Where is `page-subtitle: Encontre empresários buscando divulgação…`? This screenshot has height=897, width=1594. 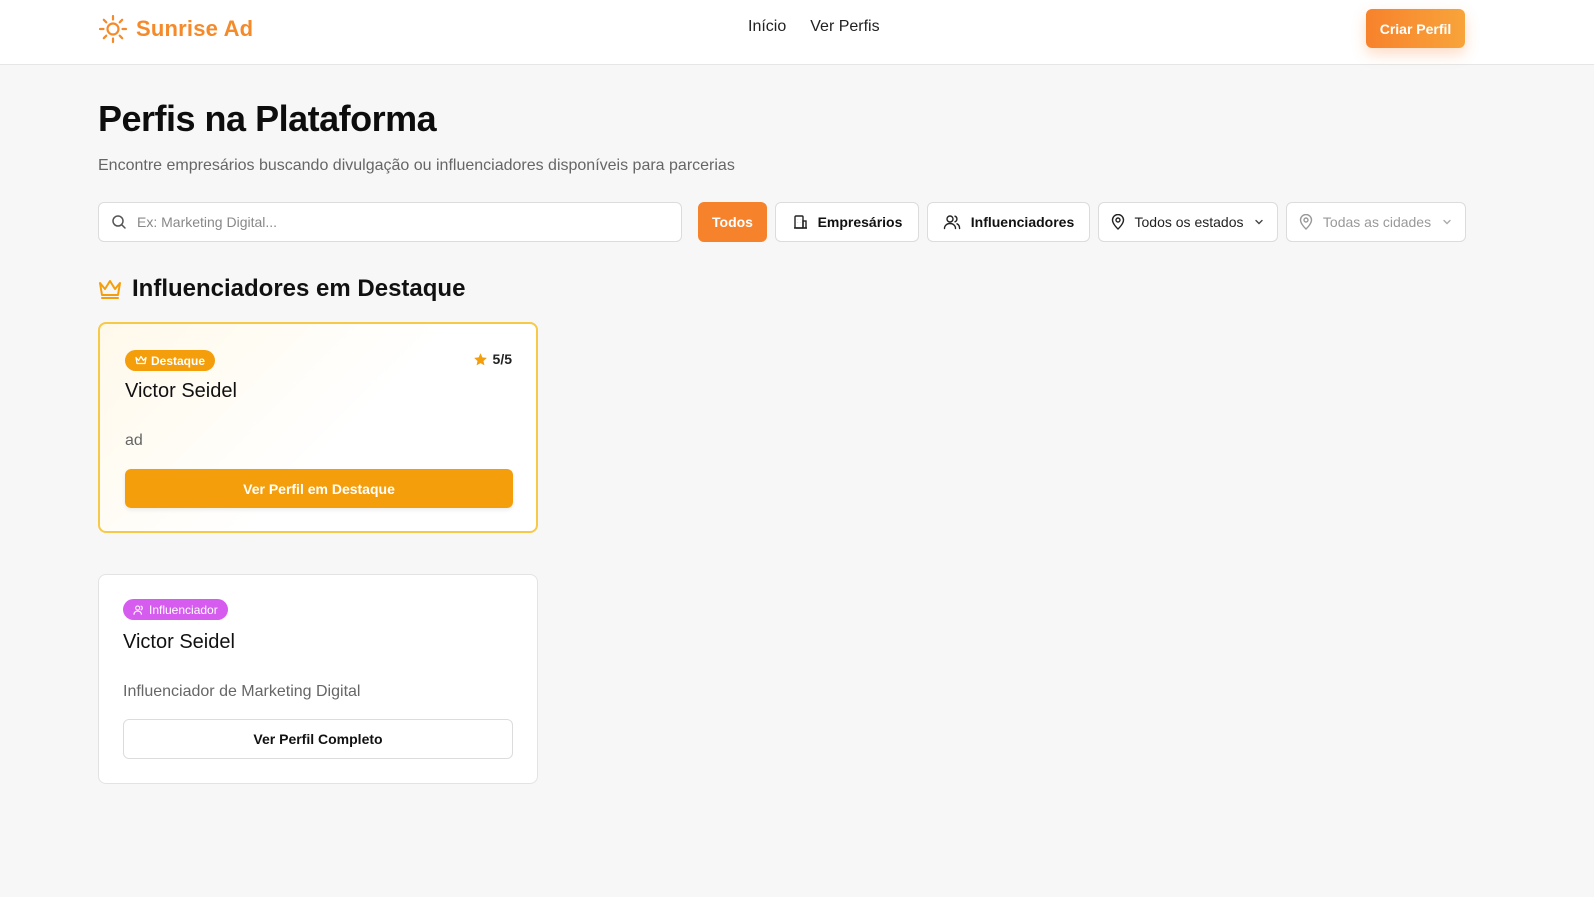 page-subtitle: Encontre empresários buscando divulgação… is located at coordinates (416, 165).